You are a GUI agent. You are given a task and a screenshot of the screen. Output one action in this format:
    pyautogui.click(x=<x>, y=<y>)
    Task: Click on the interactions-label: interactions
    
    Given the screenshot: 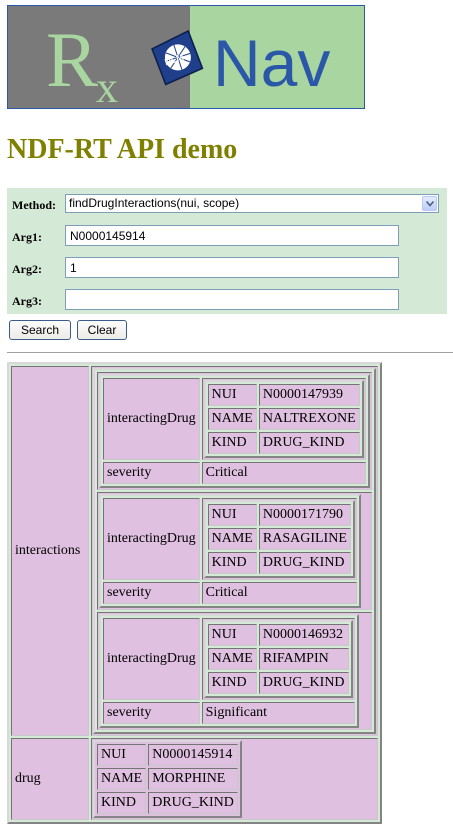 What is the action you would take?
    pyautogui.click(x=50, y=551)
    